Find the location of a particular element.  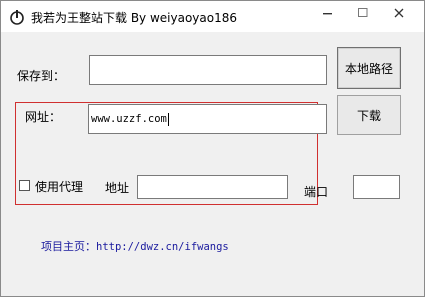

url-label: 网址： is located at coordinates (43, 117).